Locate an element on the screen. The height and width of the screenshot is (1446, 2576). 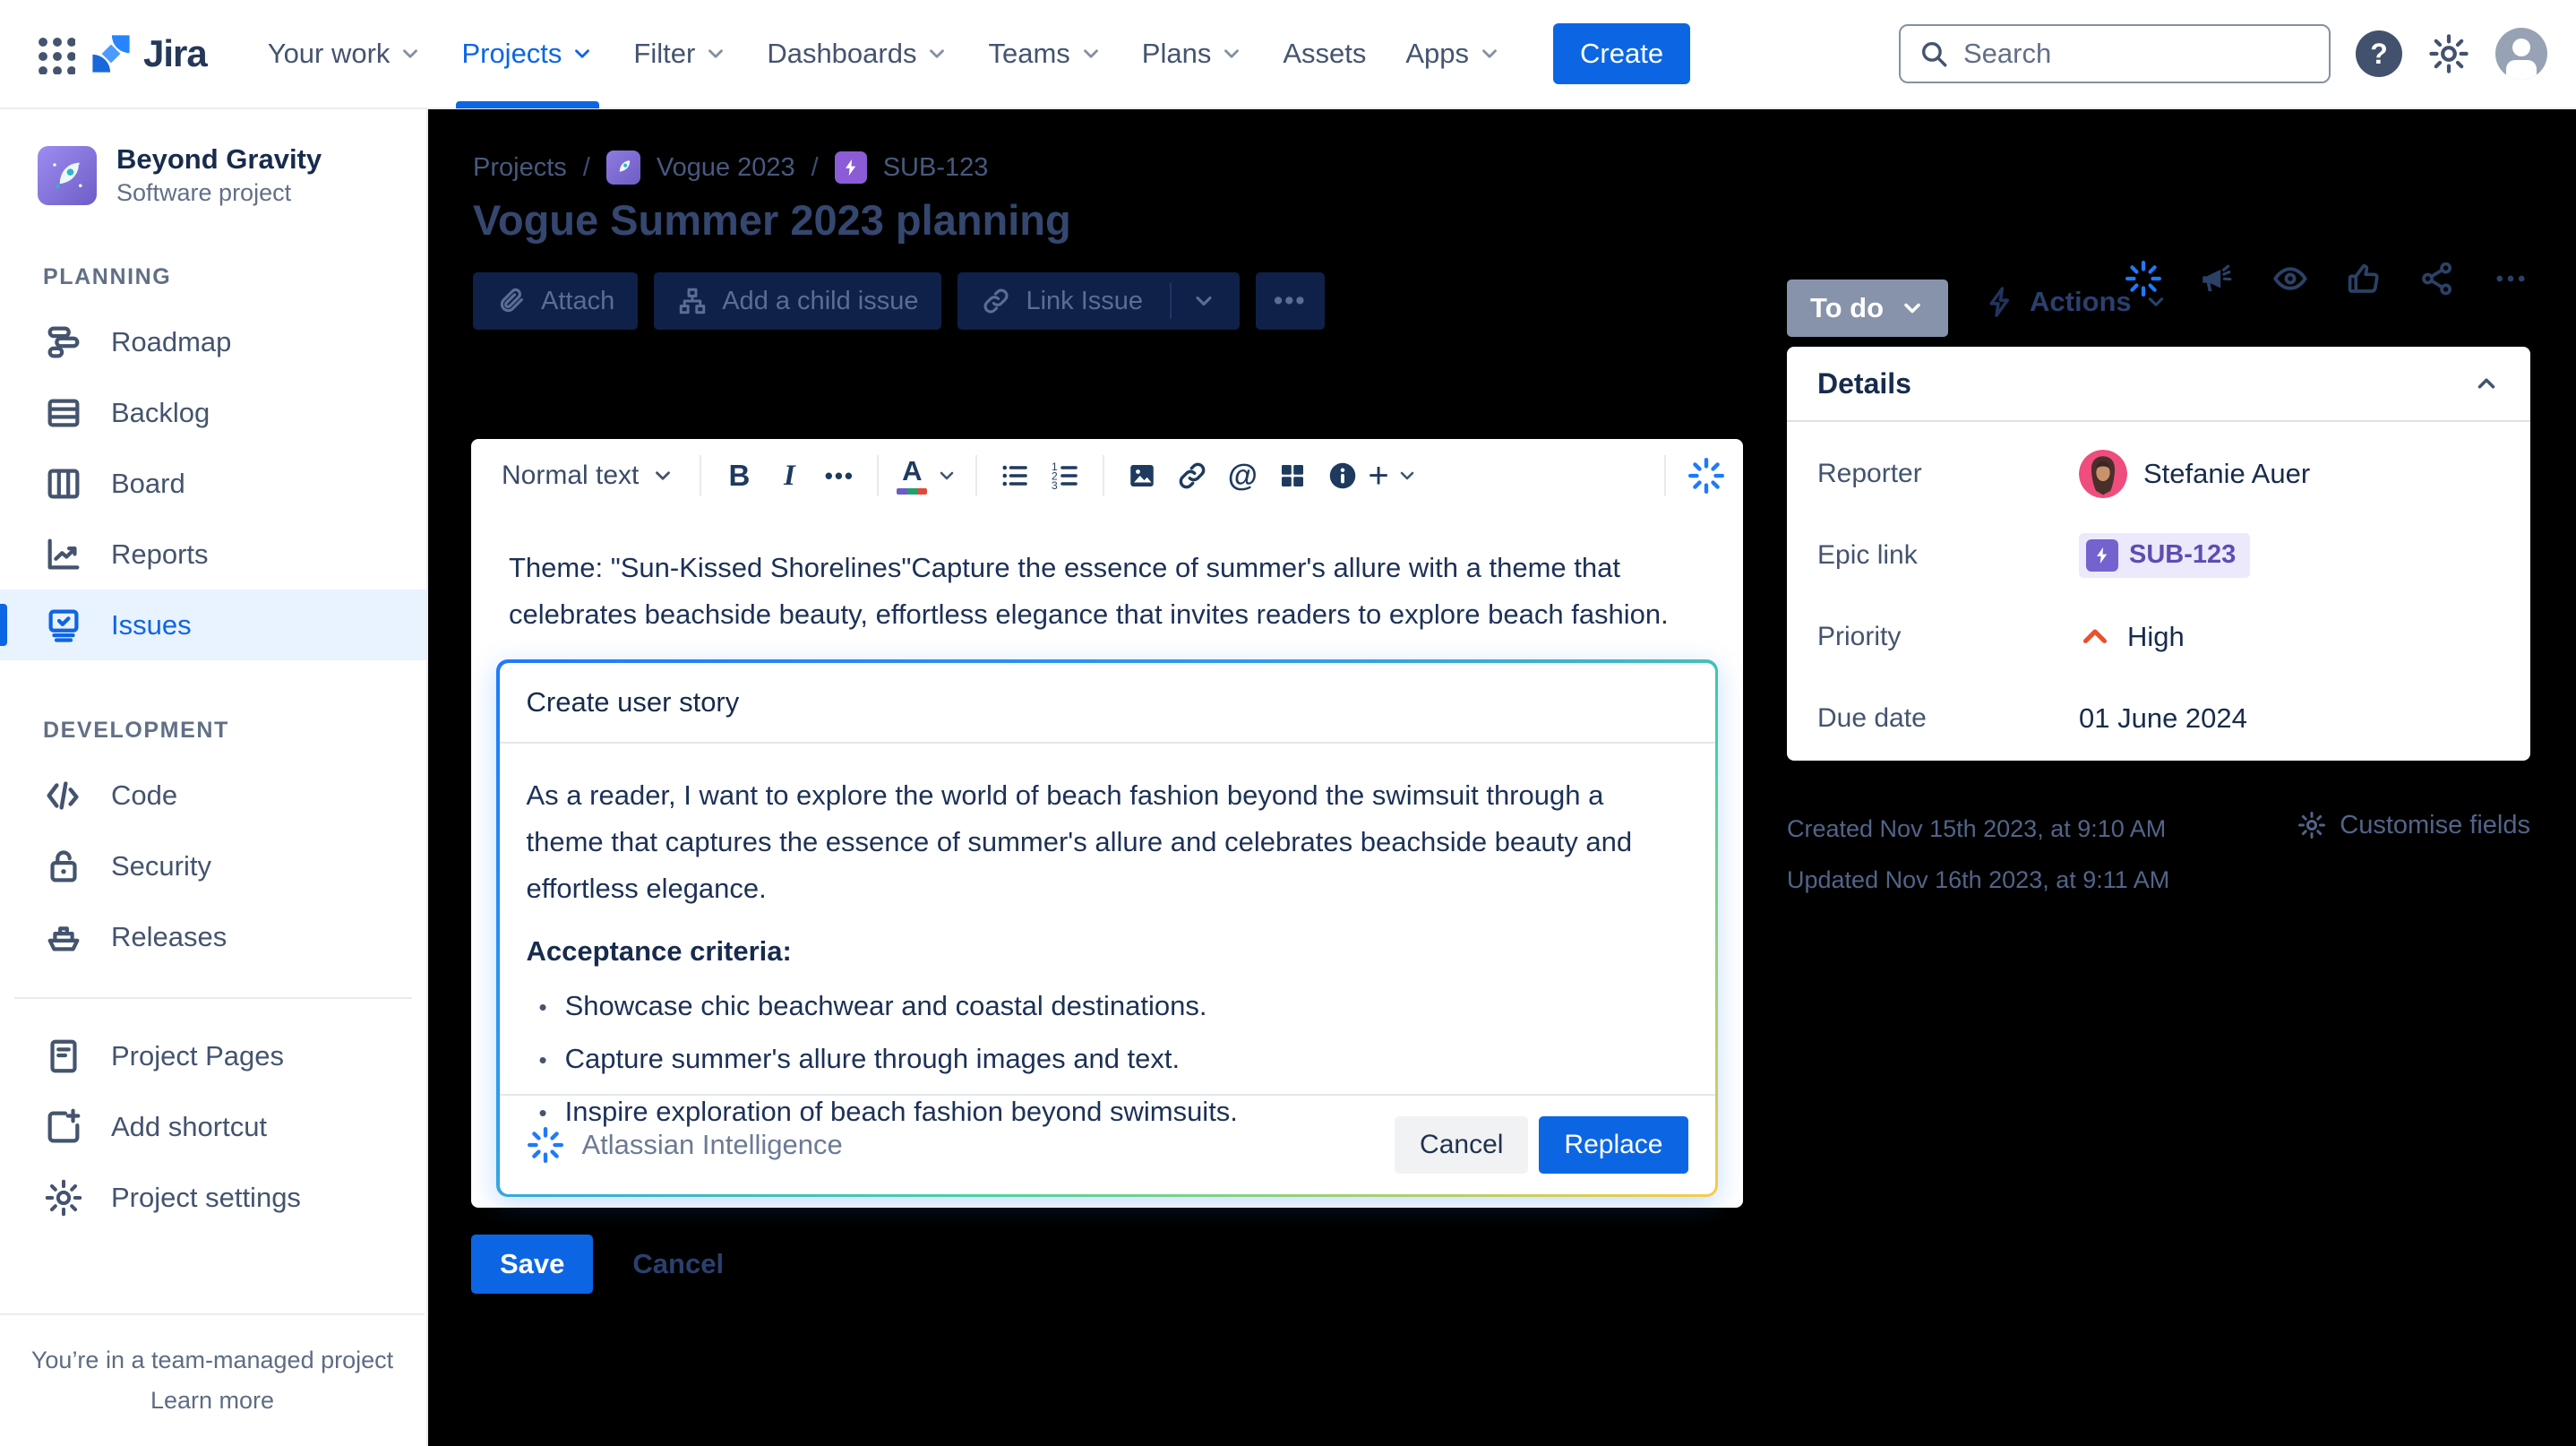
nav-your-work: Your work is located at coordinates (345, 54).